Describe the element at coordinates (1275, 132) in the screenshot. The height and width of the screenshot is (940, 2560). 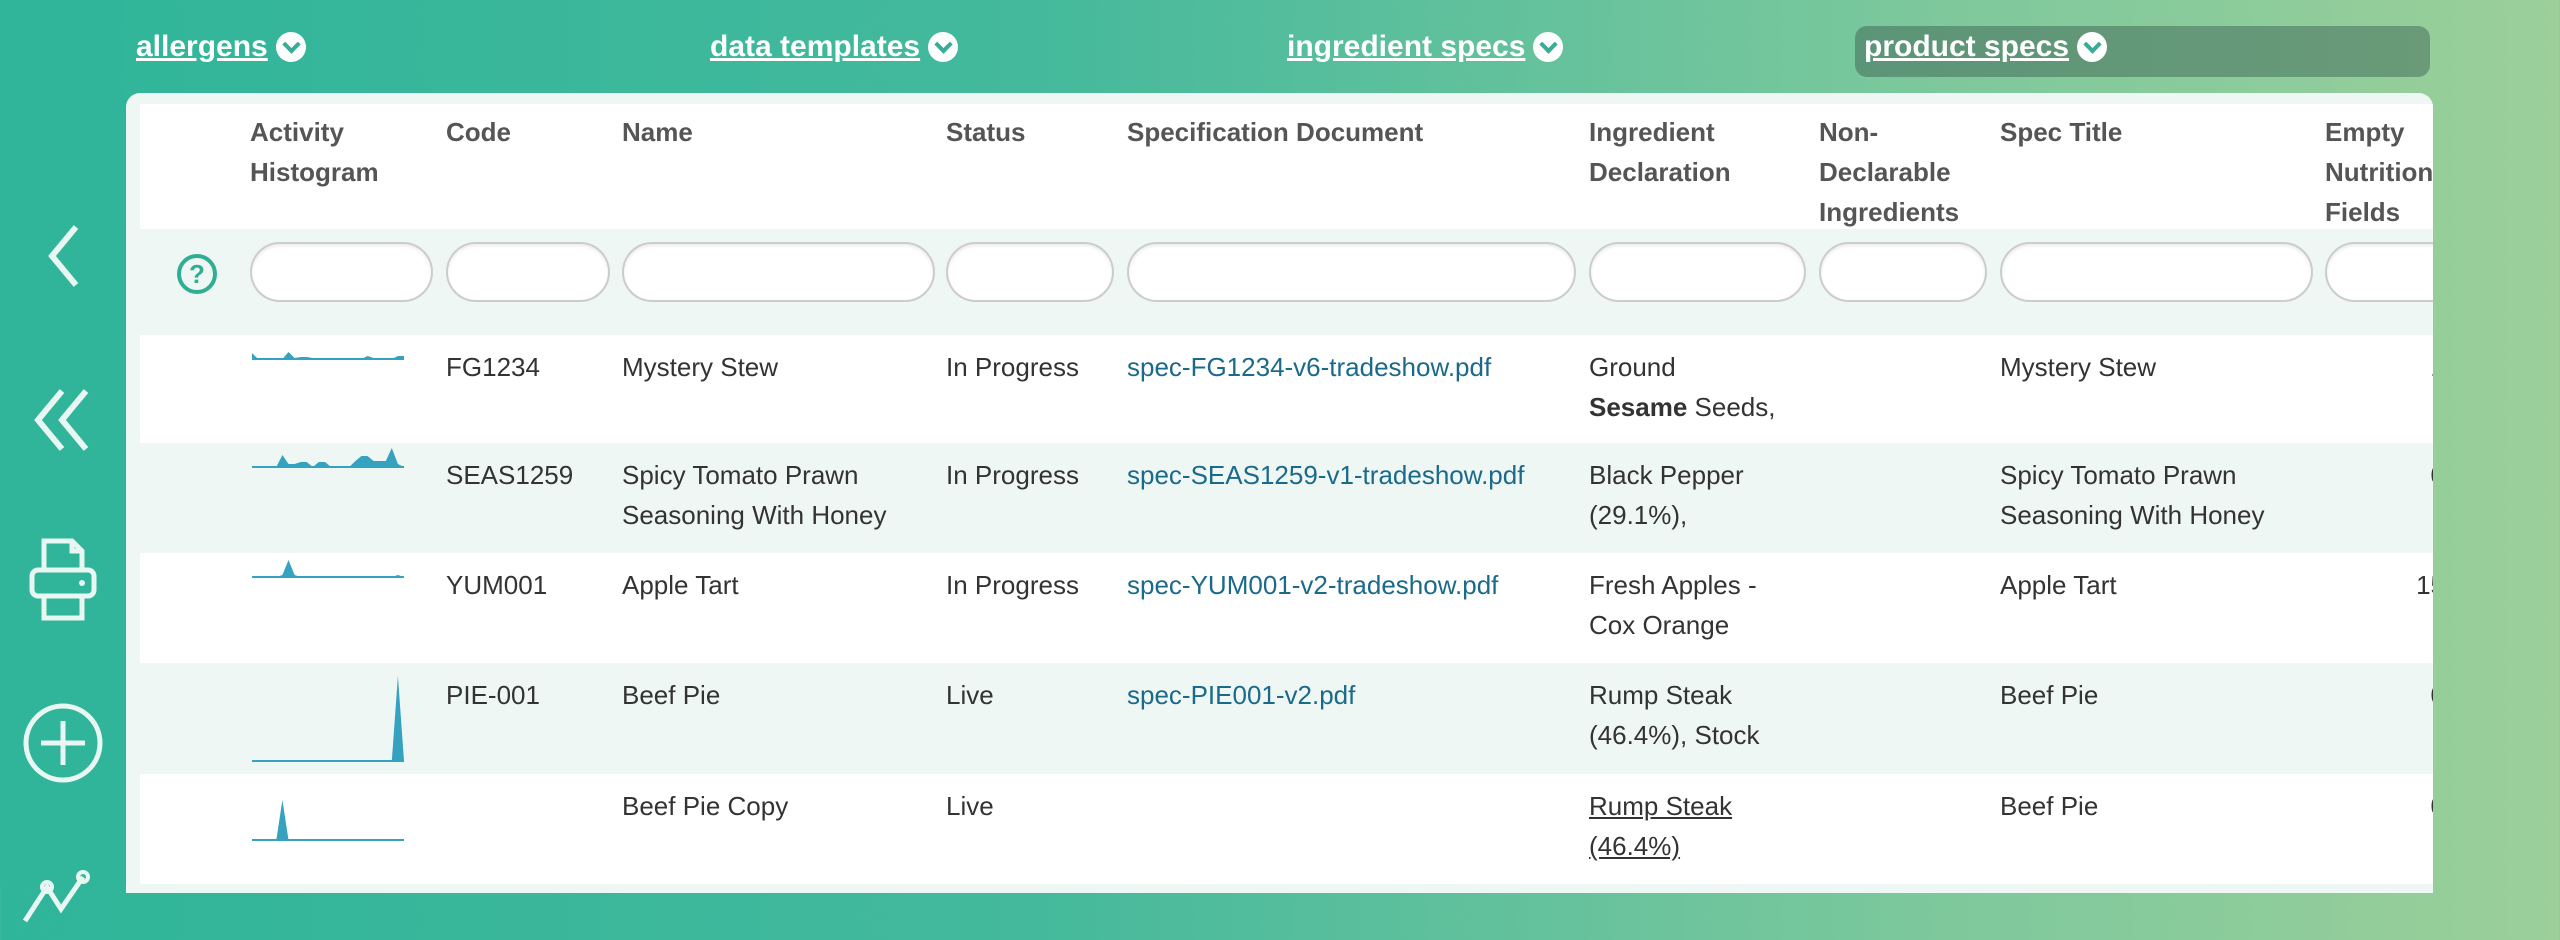
I see `column-header-specification-document: Specification Document` at that location.